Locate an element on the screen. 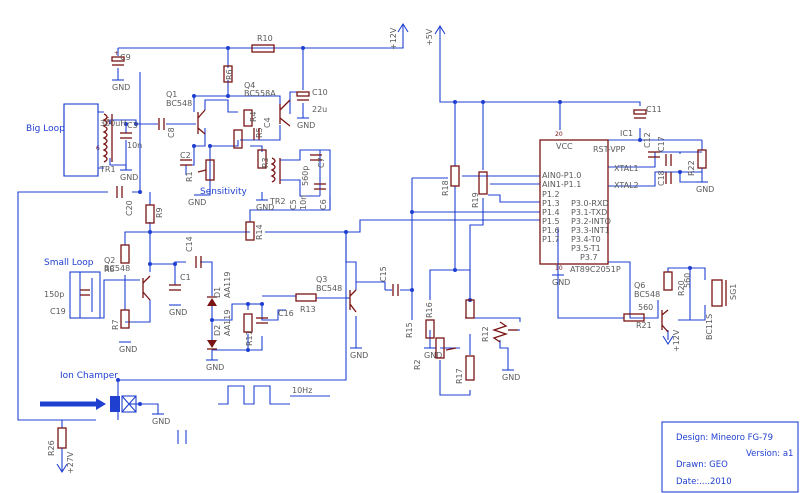  transformer-tr2: TR2 is located at coordinates (277, 181).